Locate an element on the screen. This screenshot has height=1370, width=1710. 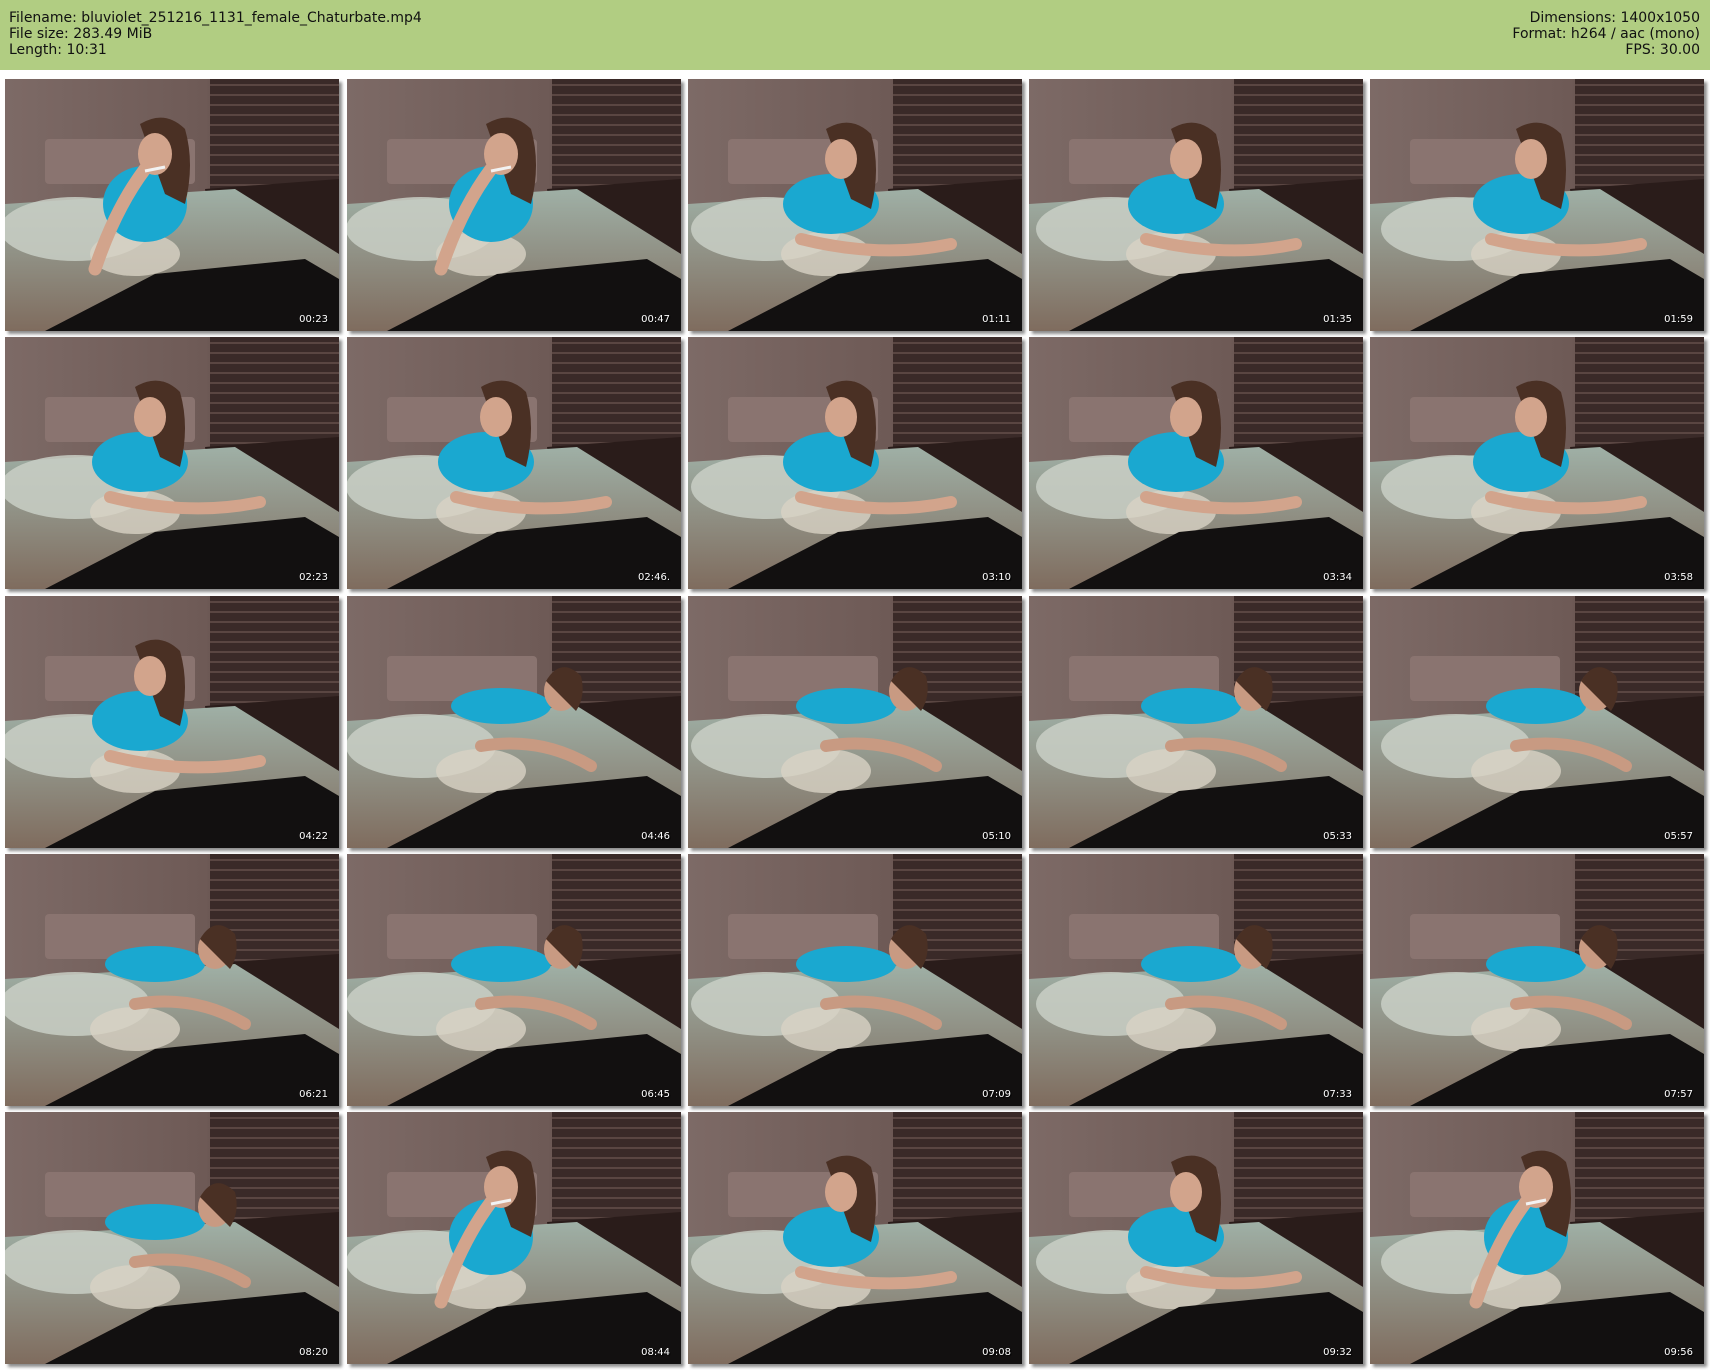
timestamp-label: 03:58 is located at coordinates (1678, 577).